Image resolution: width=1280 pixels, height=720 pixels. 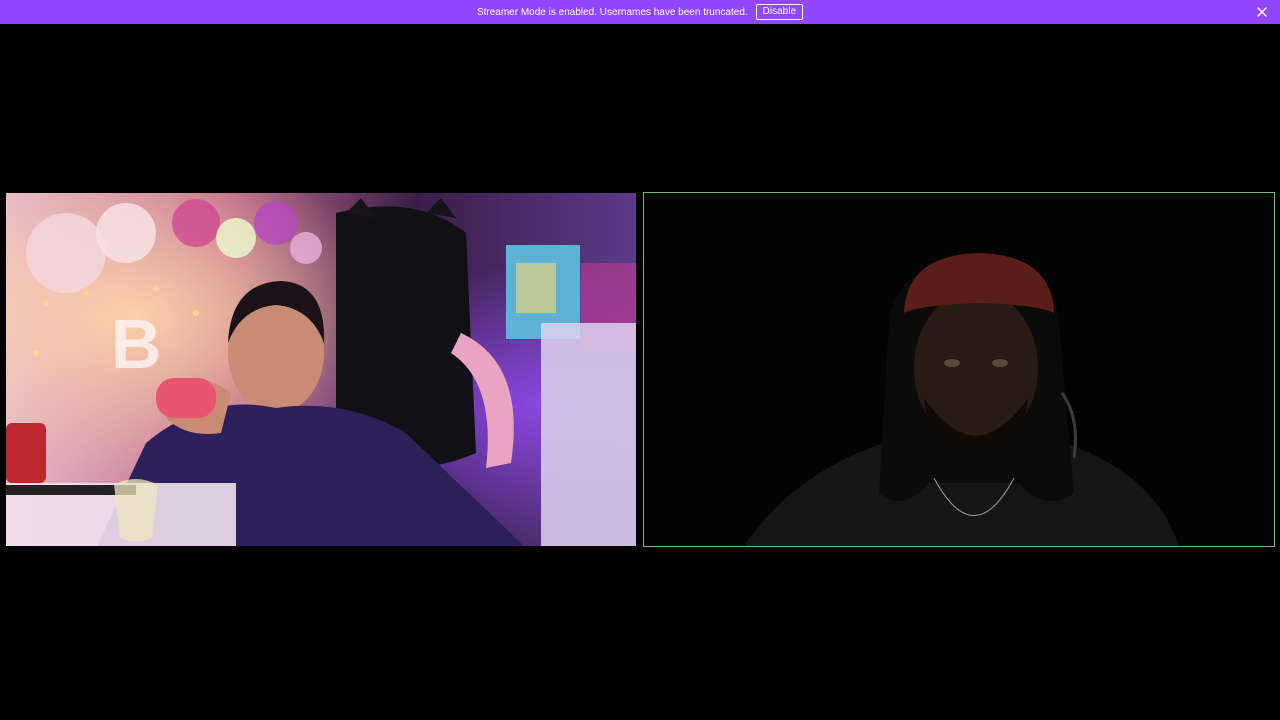 I want to click on svg-text: B, so click(x=136, y=344).